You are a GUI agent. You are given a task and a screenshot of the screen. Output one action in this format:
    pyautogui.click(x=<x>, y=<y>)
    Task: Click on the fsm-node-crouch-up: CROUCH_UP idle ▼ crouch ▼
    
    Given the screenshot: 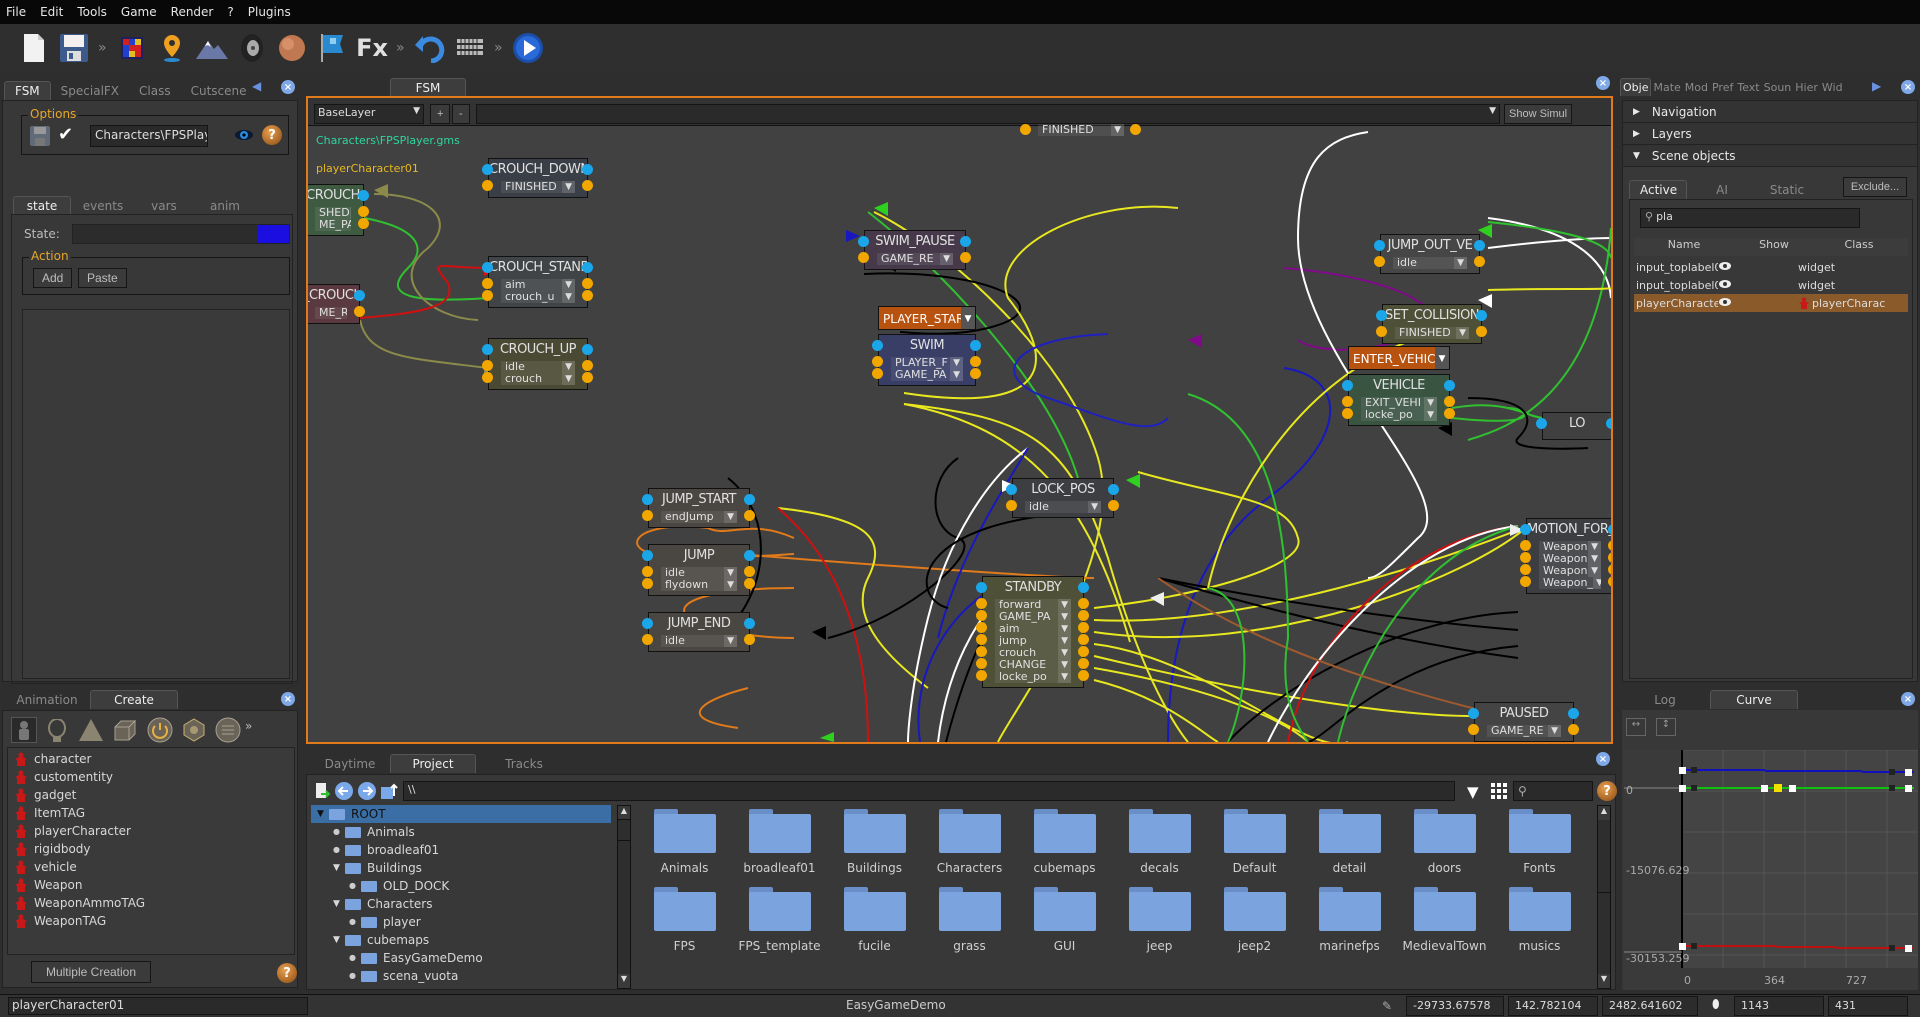 What is the action you would take?
    pyautogui.click(x=538, y=364)
    